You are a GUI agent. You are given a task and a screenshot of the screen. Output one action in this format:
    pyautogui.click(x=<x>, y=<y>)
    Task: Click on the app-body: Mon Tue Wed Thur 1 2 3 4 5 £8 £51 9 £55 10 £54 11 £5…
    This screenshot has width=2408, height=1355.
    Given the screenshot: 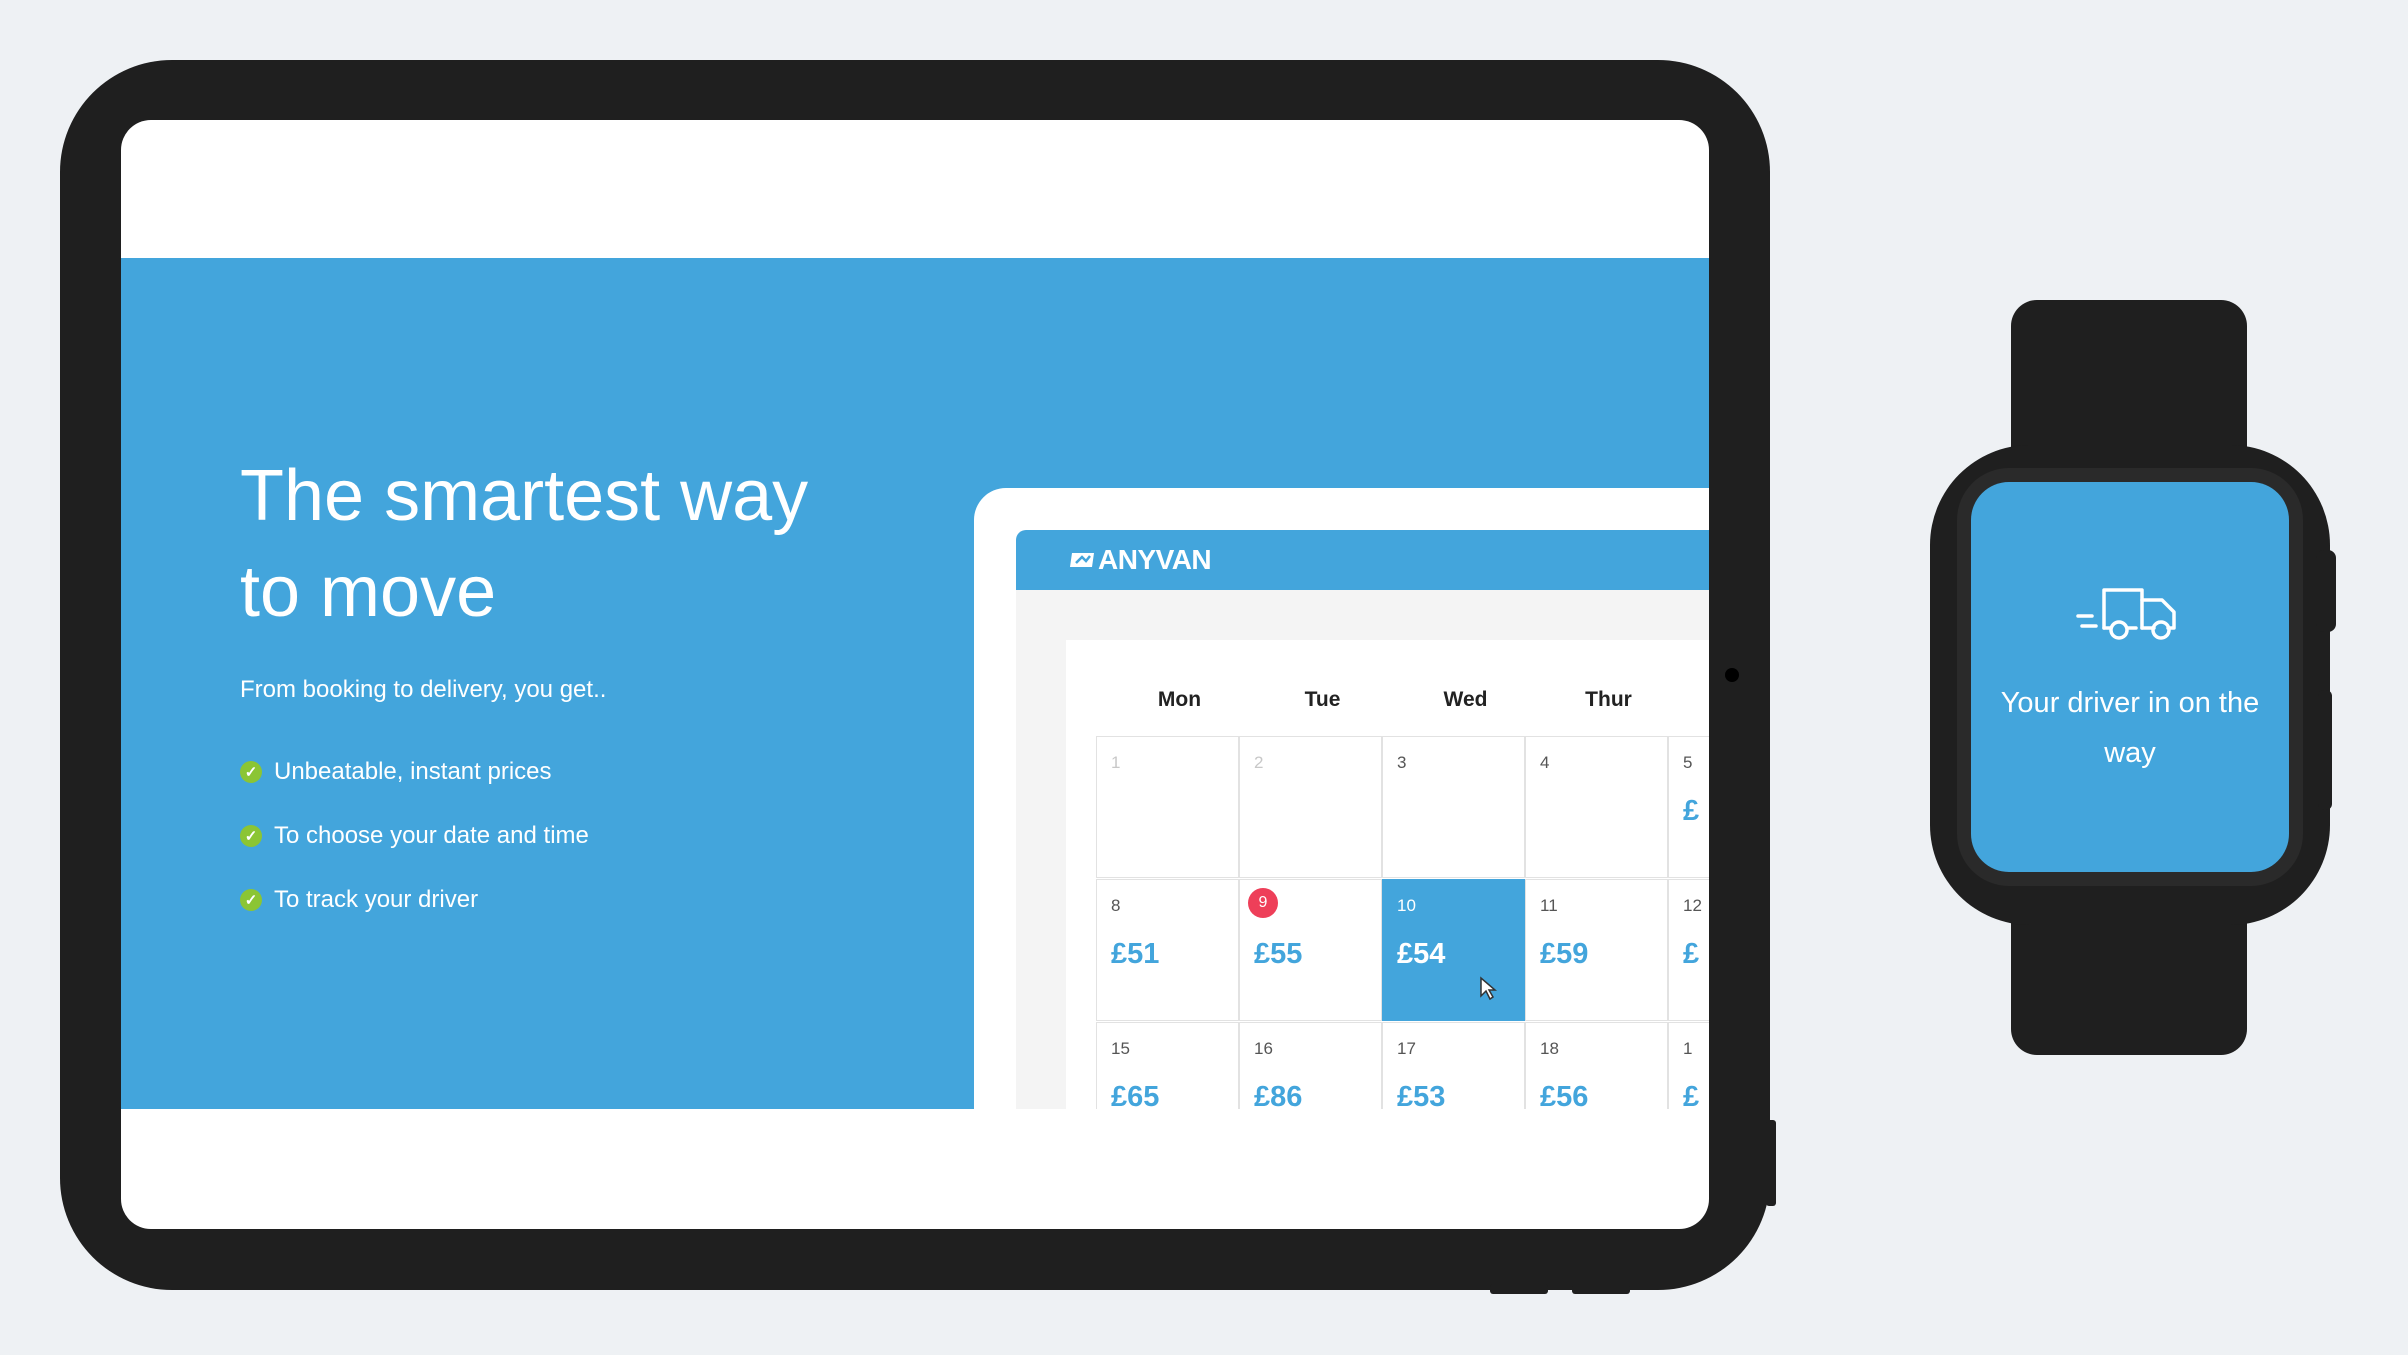 What is the action you would take?
    pyautogui.click(x=1362, y=849)
    